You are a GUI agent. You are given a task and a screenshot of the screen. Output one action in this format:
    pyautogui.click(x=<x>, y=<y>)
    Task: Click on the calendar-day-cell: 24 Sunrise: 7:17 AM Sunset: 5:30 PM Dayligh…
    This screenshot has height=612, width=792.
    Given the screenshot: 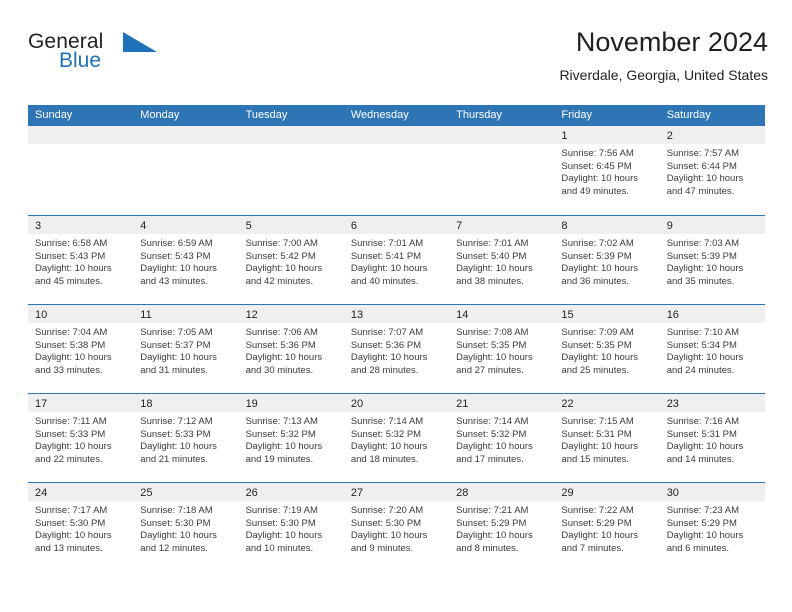 What is the action you would take?
    pyautogui.click(x=81, y=527)
    